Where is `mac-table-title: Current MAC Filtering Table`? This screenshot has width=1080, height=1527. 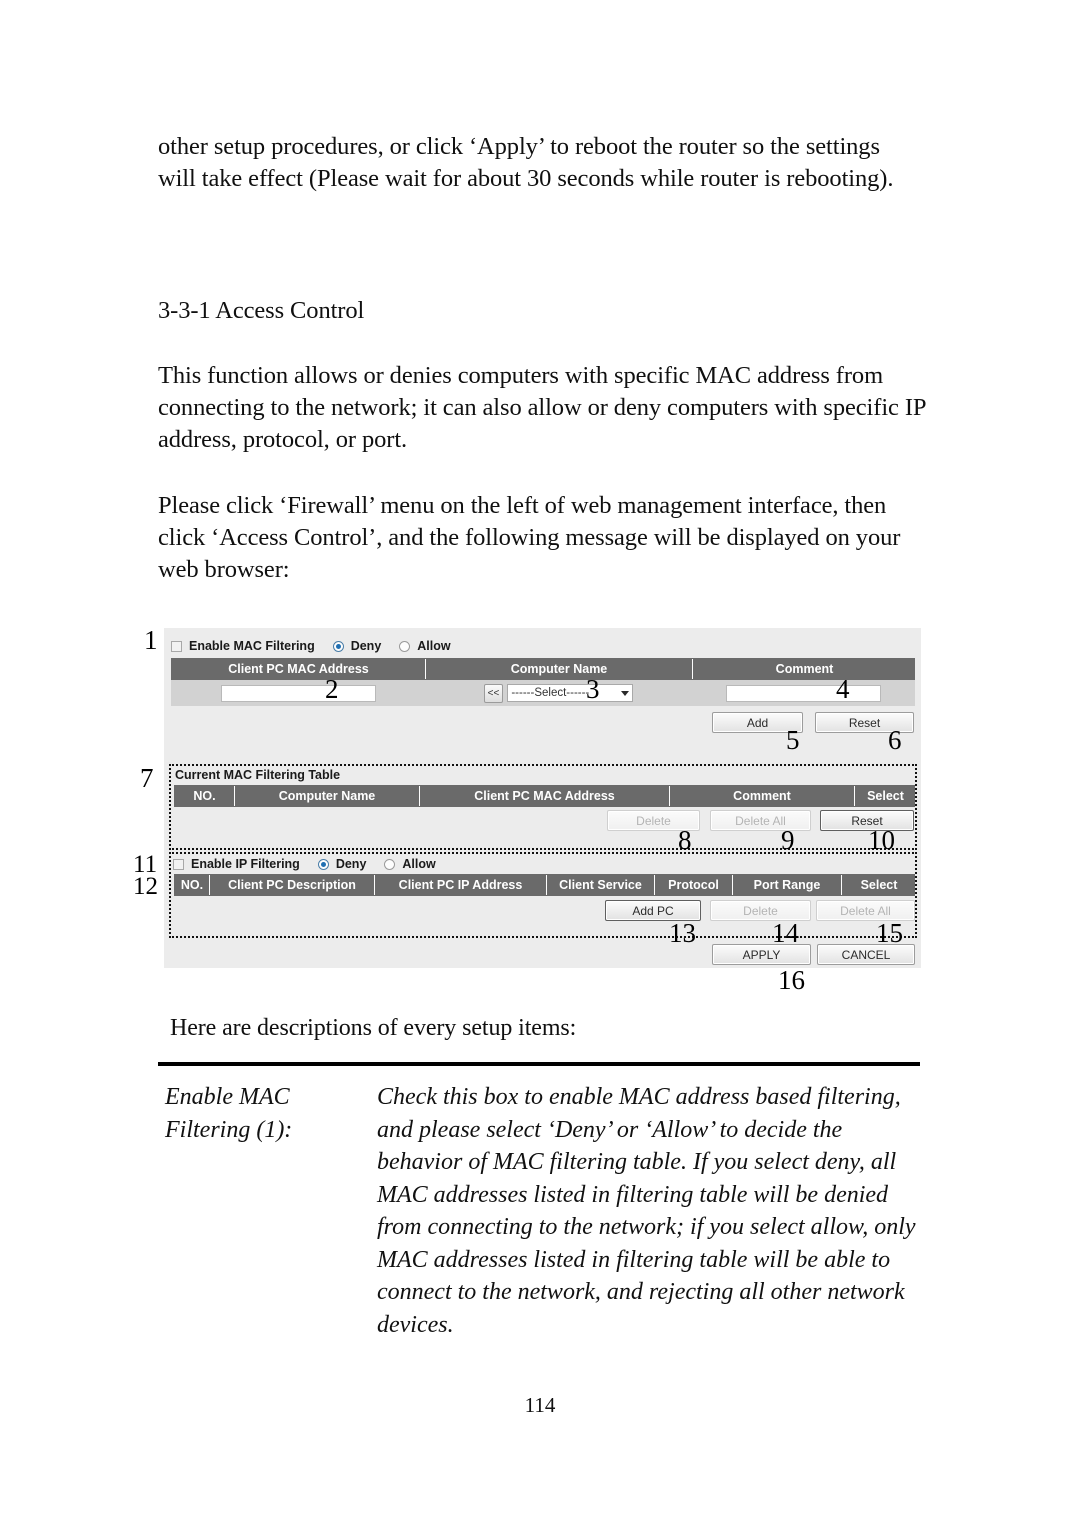 mac-table-title: Current MAC Filtering Table is located at coordinates (258, 775).